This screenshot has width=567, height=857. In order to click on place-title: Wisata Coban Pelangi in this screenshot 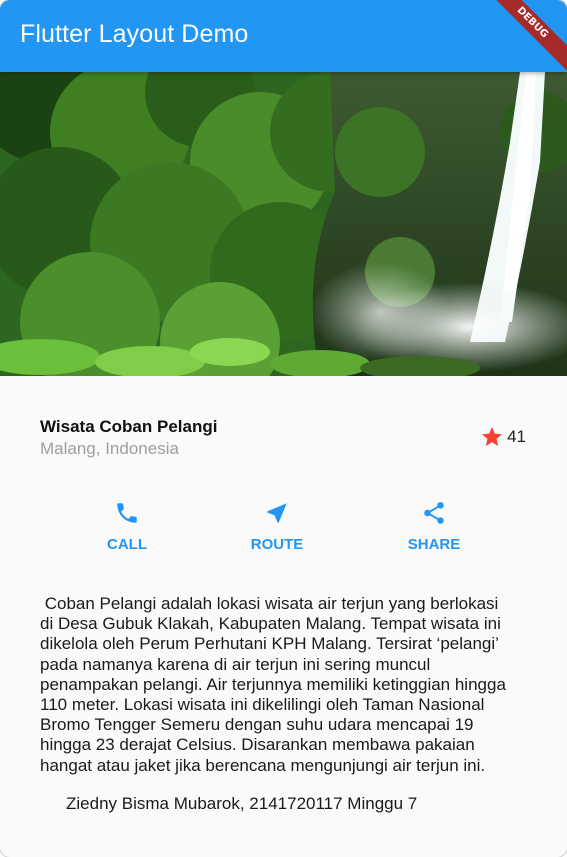, I will do `click(129, 426)`.